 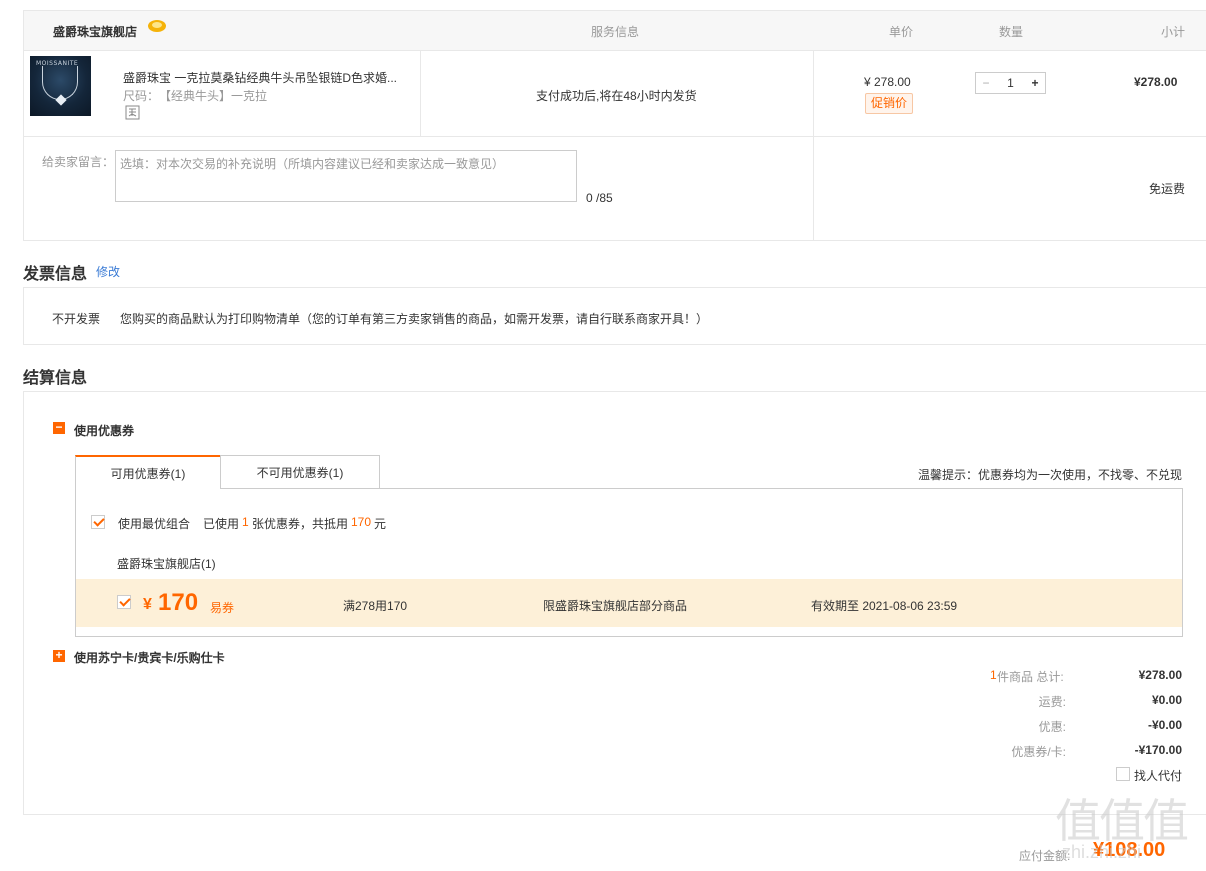 What do you see at coordinates (245, 522) in the screenshot?
I see `used-count: 1` at bounding box center [245, 522].